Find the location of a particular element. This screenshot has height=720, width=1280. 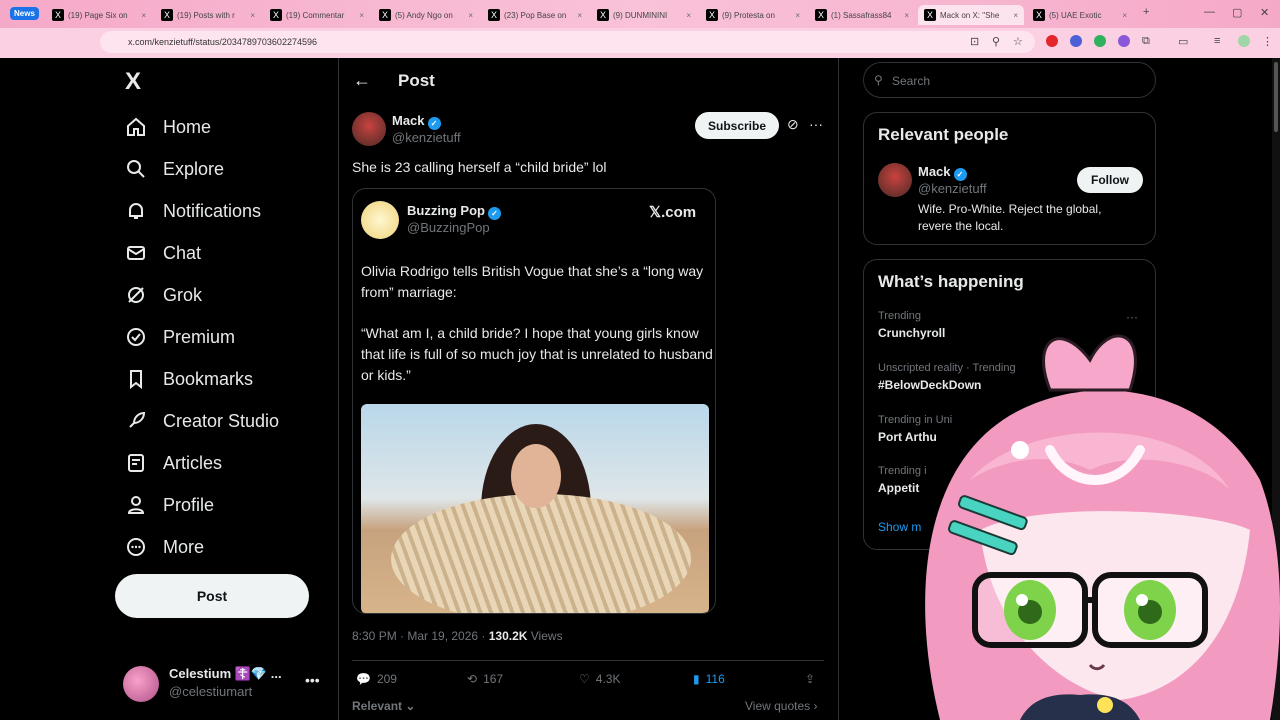

minimize-icon: — is located at coordinates (1209, 12).